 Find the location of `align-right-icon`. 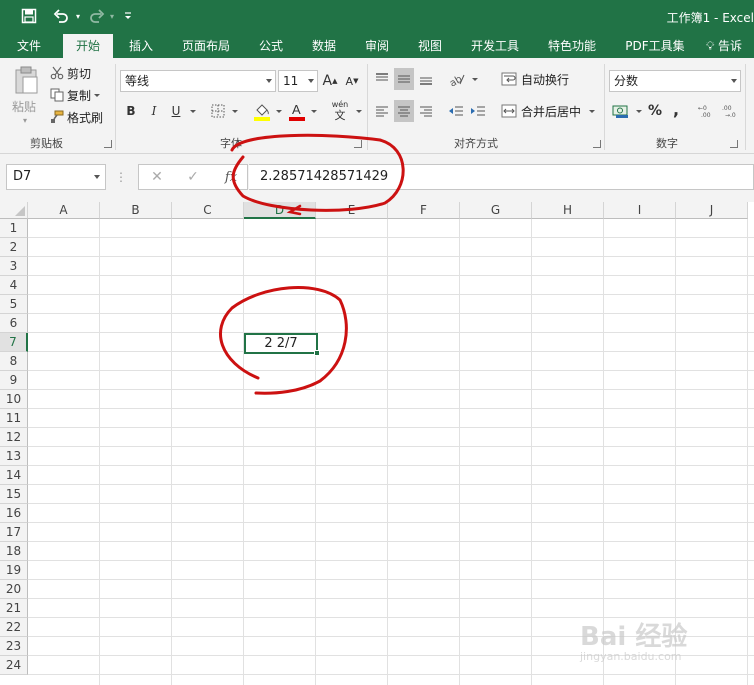

align-right-icon is located at coordinates (426, 111).